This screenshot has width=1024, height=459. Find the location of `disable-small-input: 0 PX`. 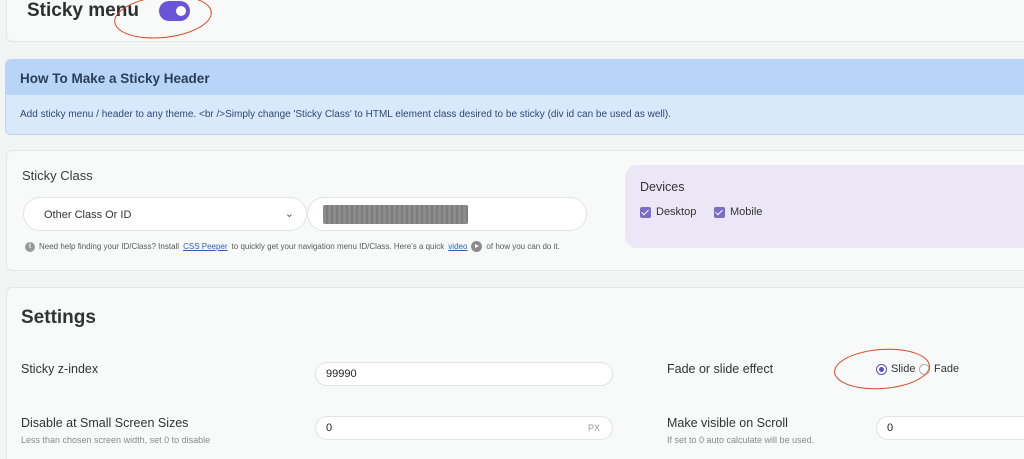

disable-small-input: 0 PX is located at coordinates (464, 428).